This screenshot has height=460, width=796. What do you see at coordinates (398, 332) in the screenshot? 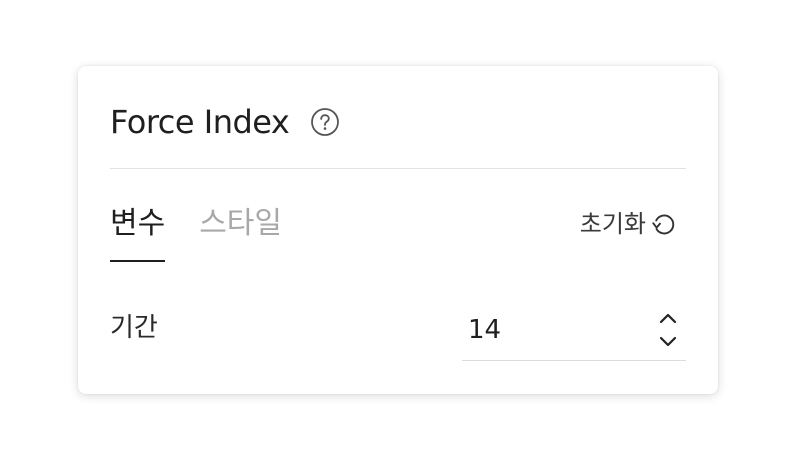
I see `period-row: 기간 14` at bounding box center [398, 332].